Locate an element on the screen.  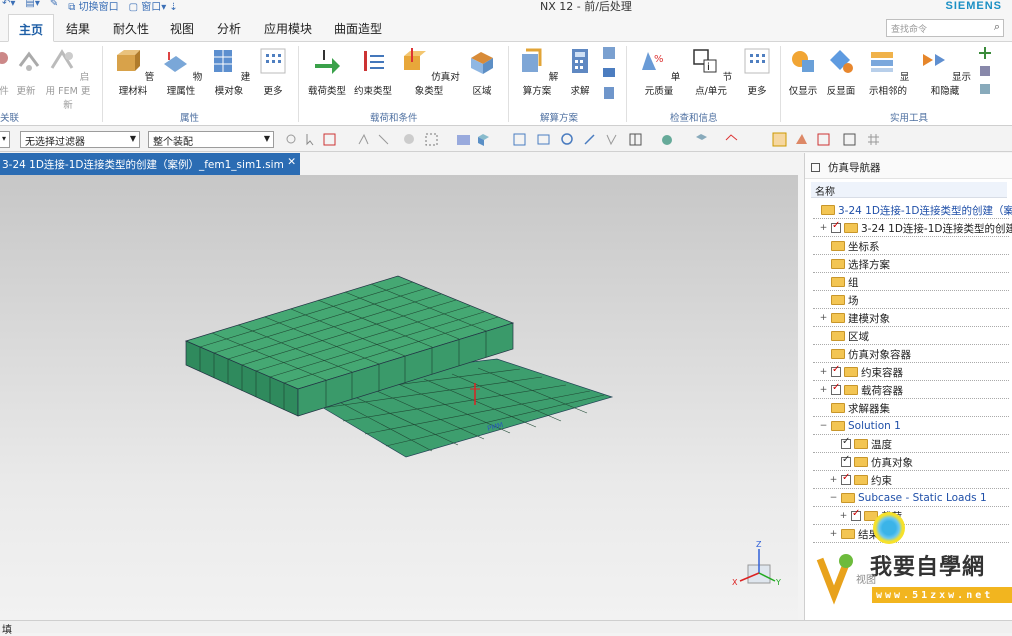
tab-surface: 曲面造型 is located at coordinates (358, 28).